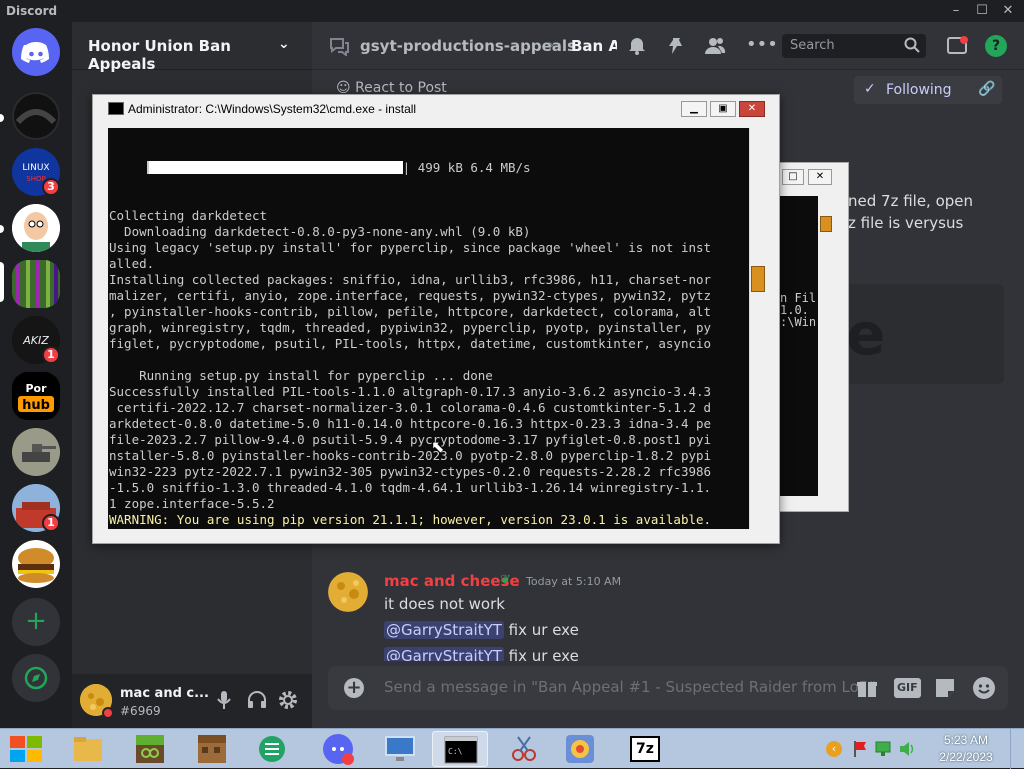 The height and width of the screenshot is (769, 1024). What do you see at coordinates (1017, 749) in the screenshot?
I see `show-desktop-button` at bounding box center [1017, 749].